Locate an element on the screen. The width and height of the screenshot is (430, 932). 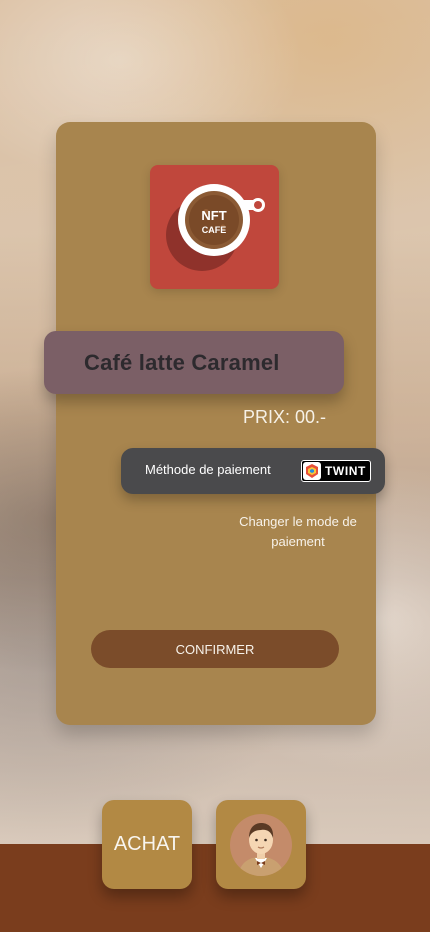
payment-method-selector: Méthode de paiement TWINT is located at coordinates (253, 471).